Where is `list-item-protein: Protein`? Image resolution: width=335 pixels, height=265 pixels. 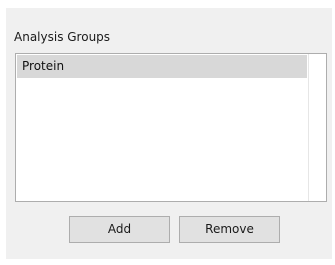
list-item-protein: Protein is located at coordinates (162, 66).